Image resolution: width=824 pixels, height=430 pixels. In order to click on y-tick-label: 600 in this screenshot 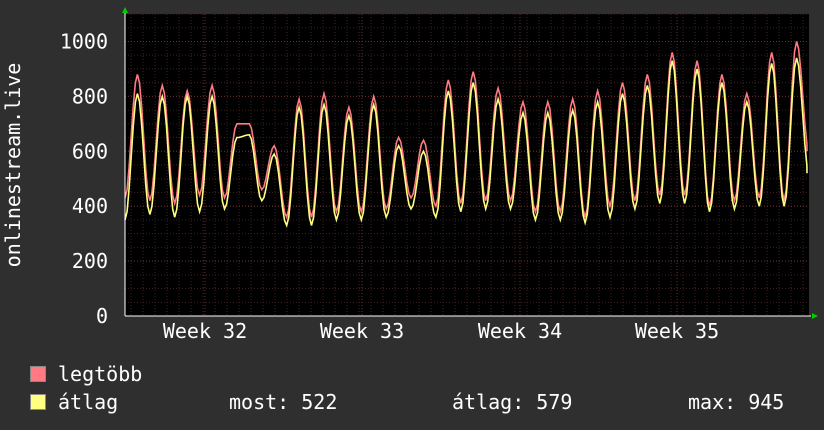, I will do `click(90, 151)`.